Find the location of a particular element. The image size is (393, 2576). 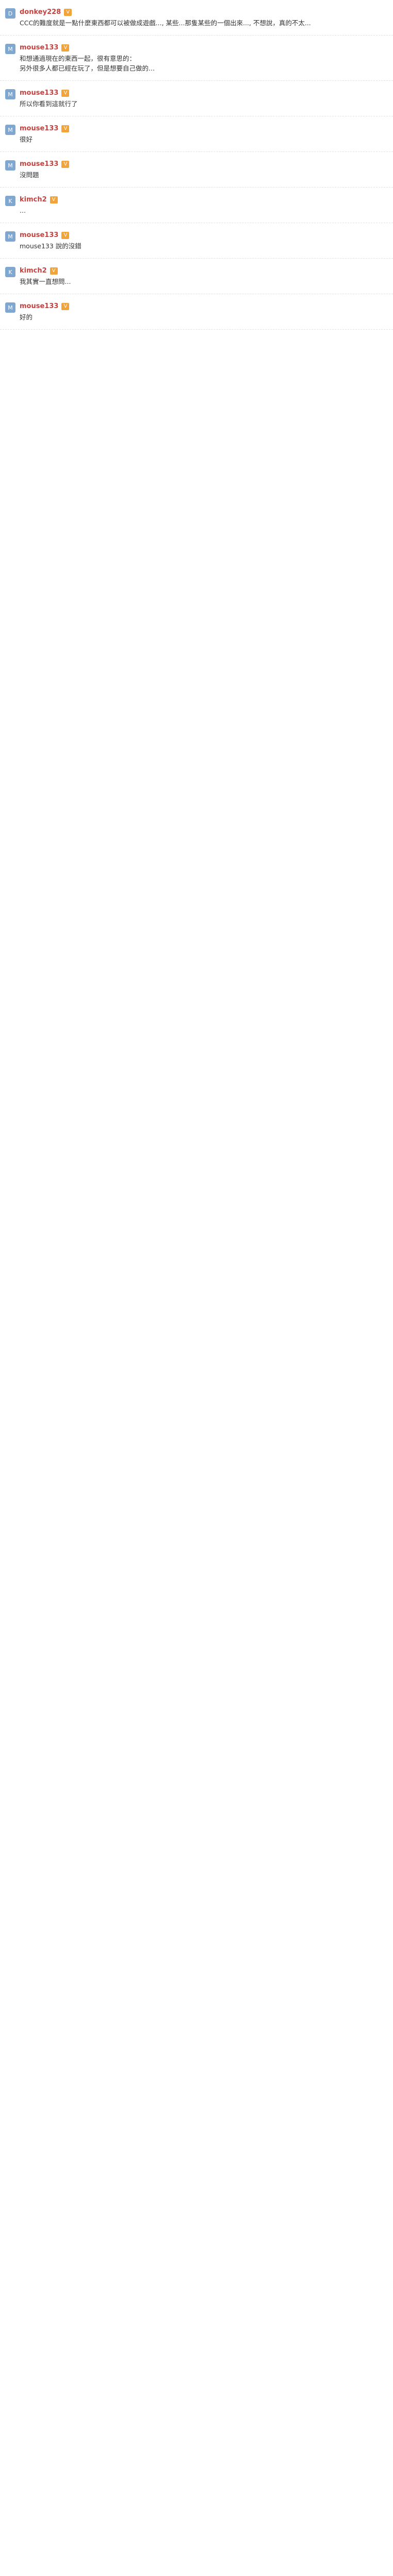

comment-item: Mmouse133 V 好的 is located at coordinates (196, 312).